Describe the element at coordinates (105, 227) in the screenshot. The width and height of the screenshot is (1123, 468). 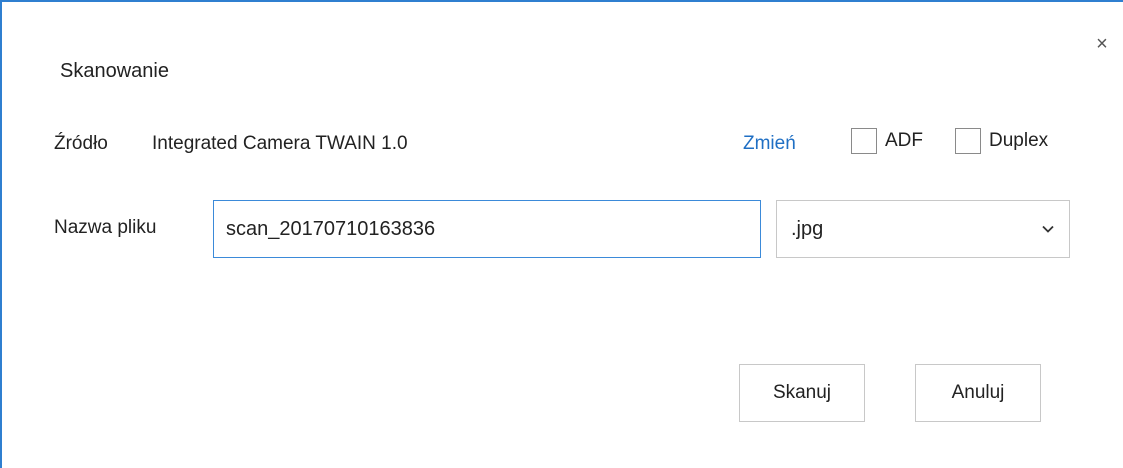
I see `filename-label: Nazwa pliku` at that location.